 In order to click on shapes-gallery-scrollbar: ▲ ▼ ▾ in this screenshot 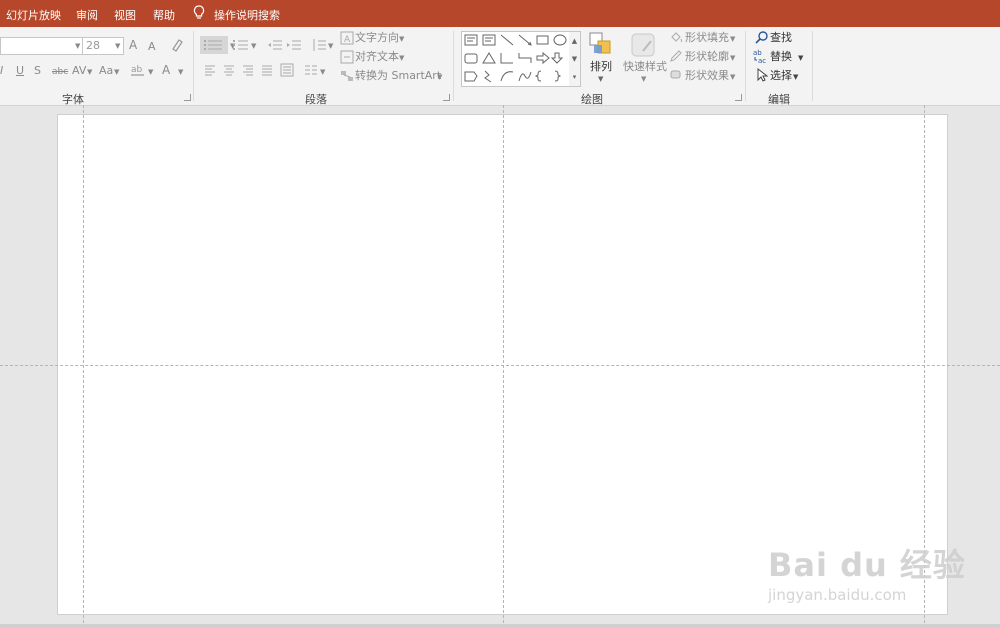, I will do `click(575, 59)`.